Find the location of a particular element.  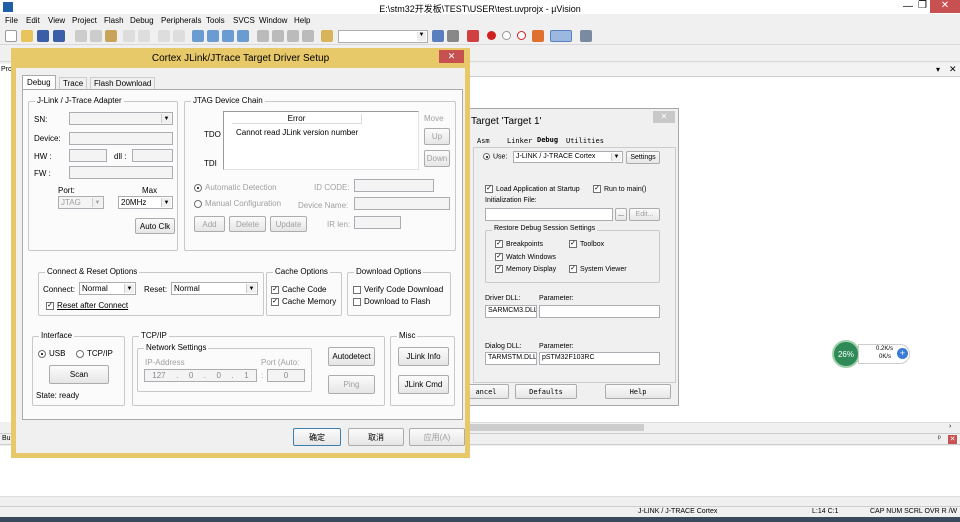

menu-debug: Debug is located at coordinates (142, 20).